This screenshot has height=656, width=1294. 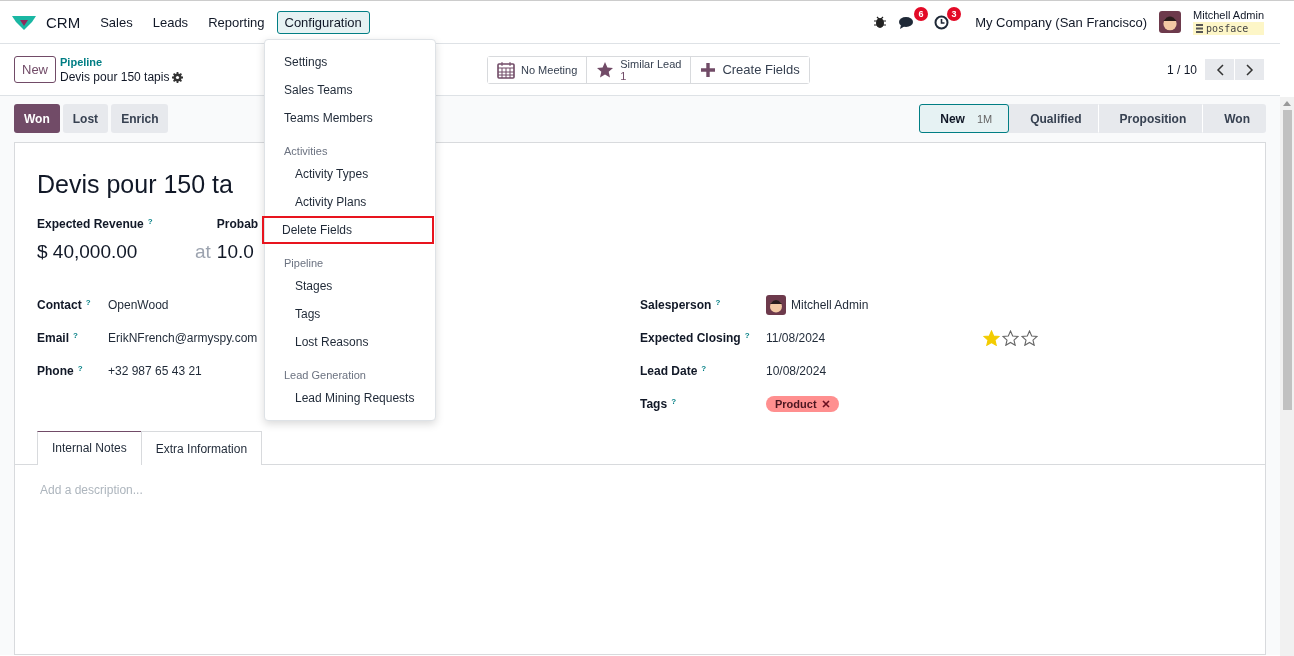 What do you see at coordinates (669, 370) in the screenshot?
I see `field-label: Lead Date` at bounding box center [669, 370].